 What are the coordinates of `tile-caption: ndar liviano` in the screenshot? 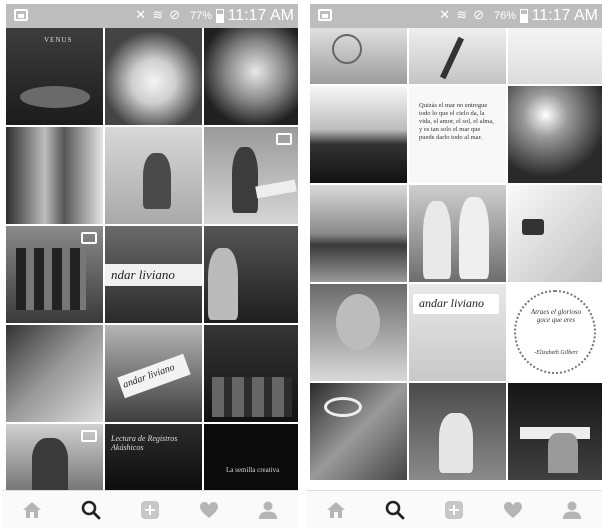 It's located at (153, 275).